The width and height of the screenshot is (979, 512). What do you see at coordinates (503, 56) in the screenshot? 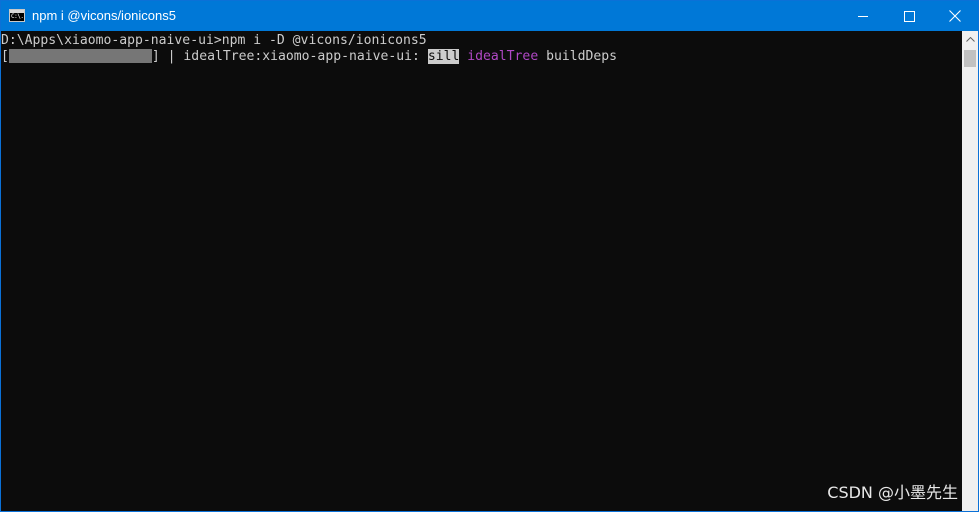
I see `log-prefix: idealTree` at bounding box center [503, 56].